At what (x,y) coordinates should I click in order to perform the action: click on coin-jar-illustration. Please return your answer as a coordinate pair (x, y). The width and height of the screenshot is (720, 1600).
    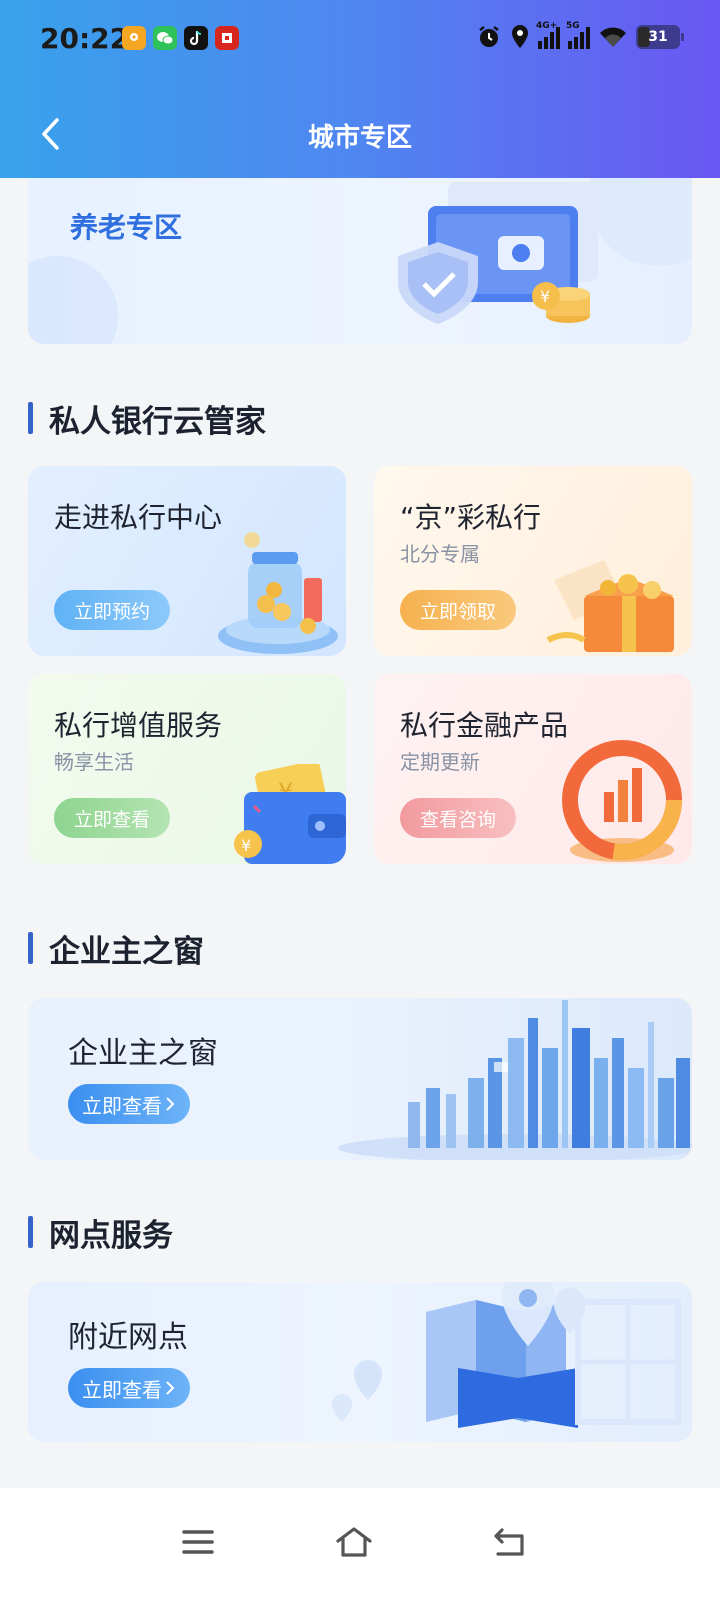
    Looking at the image, I should click on (278, 593).